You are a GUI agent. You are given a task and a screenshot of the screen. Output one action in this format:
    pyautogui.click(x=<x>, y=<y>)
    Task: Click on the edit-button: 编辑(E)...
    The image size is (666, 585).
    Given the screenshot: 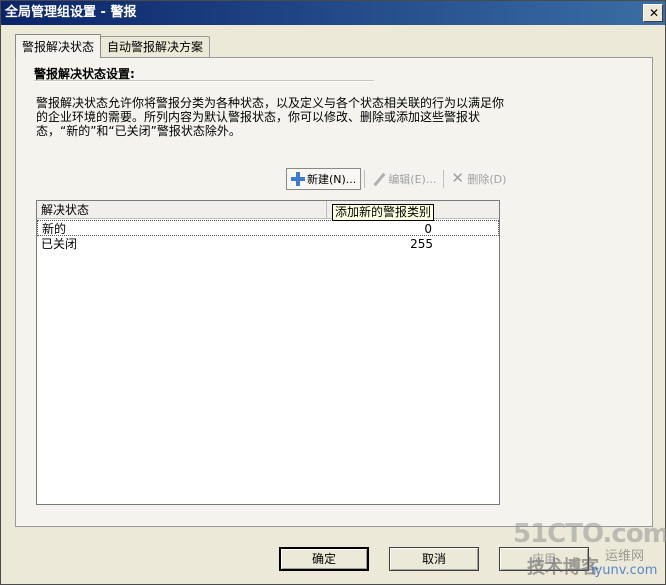 What is the action you would take?
    pyautogui.click(x=404, y=179)
    